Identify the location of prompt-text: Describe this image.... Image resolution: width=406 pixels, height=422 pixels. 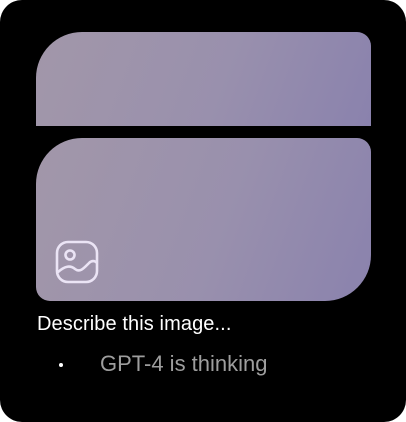
(134, 324).